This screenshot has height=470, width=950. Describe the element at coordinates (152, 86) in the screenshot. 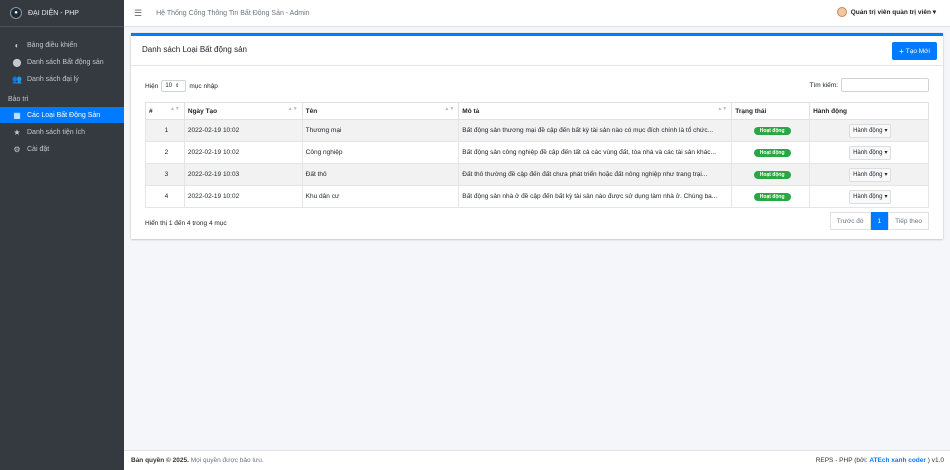

I see `show-label: Hiện` at that location.